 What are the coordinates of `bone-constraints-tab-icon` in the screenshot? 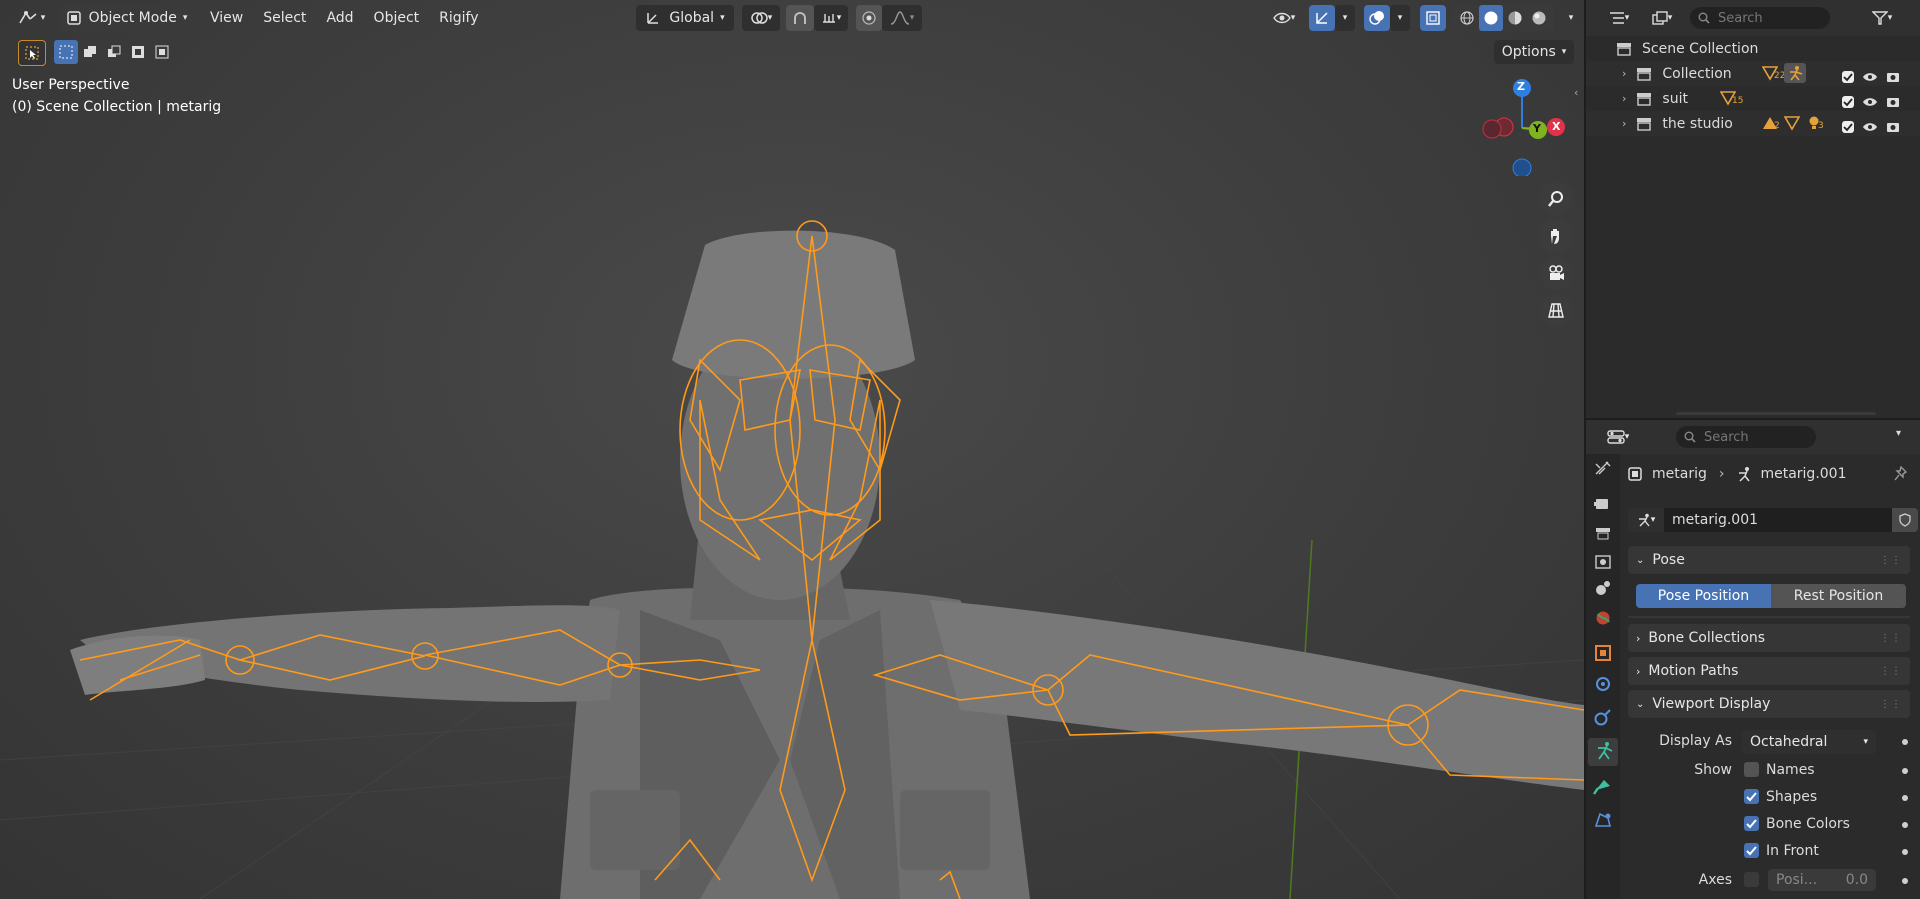 It's located at (1603, 822).